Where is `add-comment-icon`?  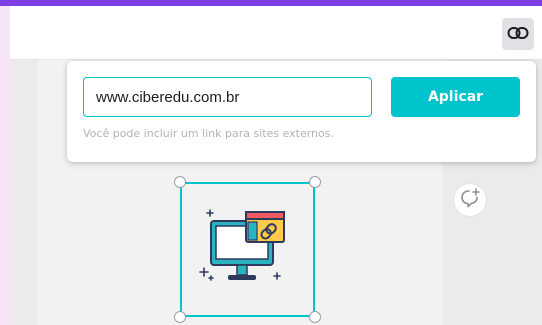
add-comment-icon is located at coordinates (470, 200).